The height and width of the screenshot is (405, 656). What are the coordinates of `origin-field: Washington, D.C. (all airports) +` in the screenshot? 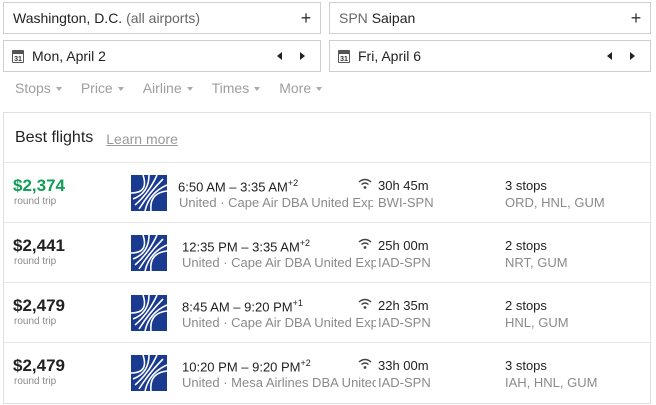 It's located at (162, 18).